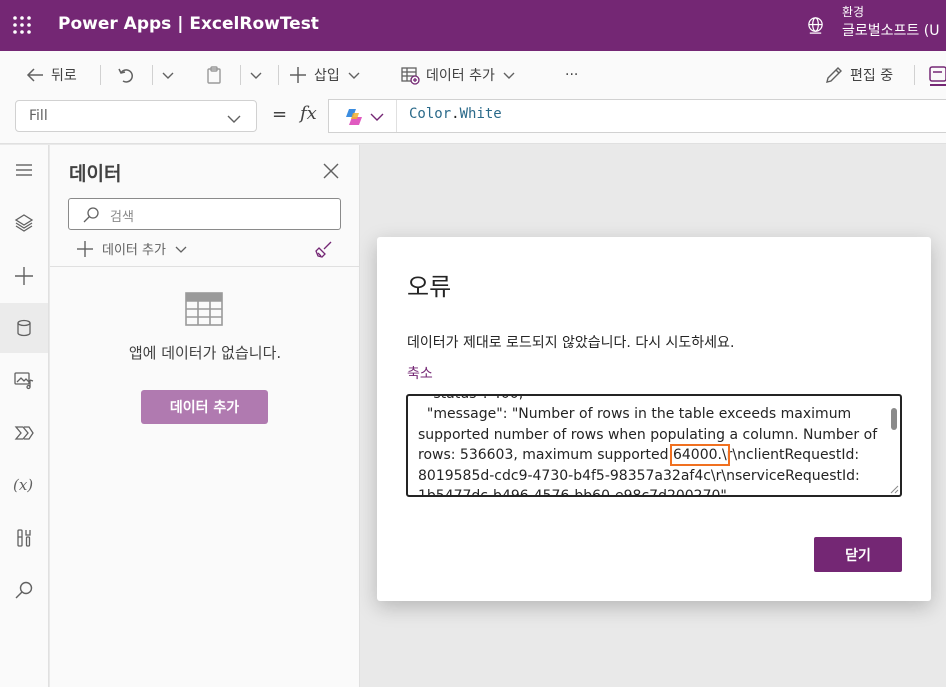 This screenshot has height=687, width=946. Describe the element at coordinates (204, 309) in the screenshot. I see `table-icon` at that location.